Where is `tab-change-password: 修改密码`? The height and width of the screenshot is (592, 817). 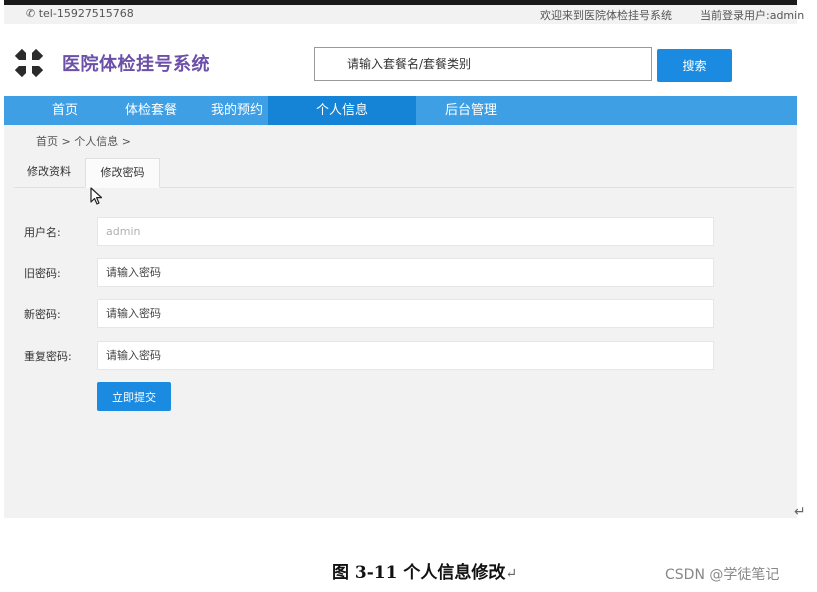 tab-change-password: 修改密码 is located at coordinates (122, 173).